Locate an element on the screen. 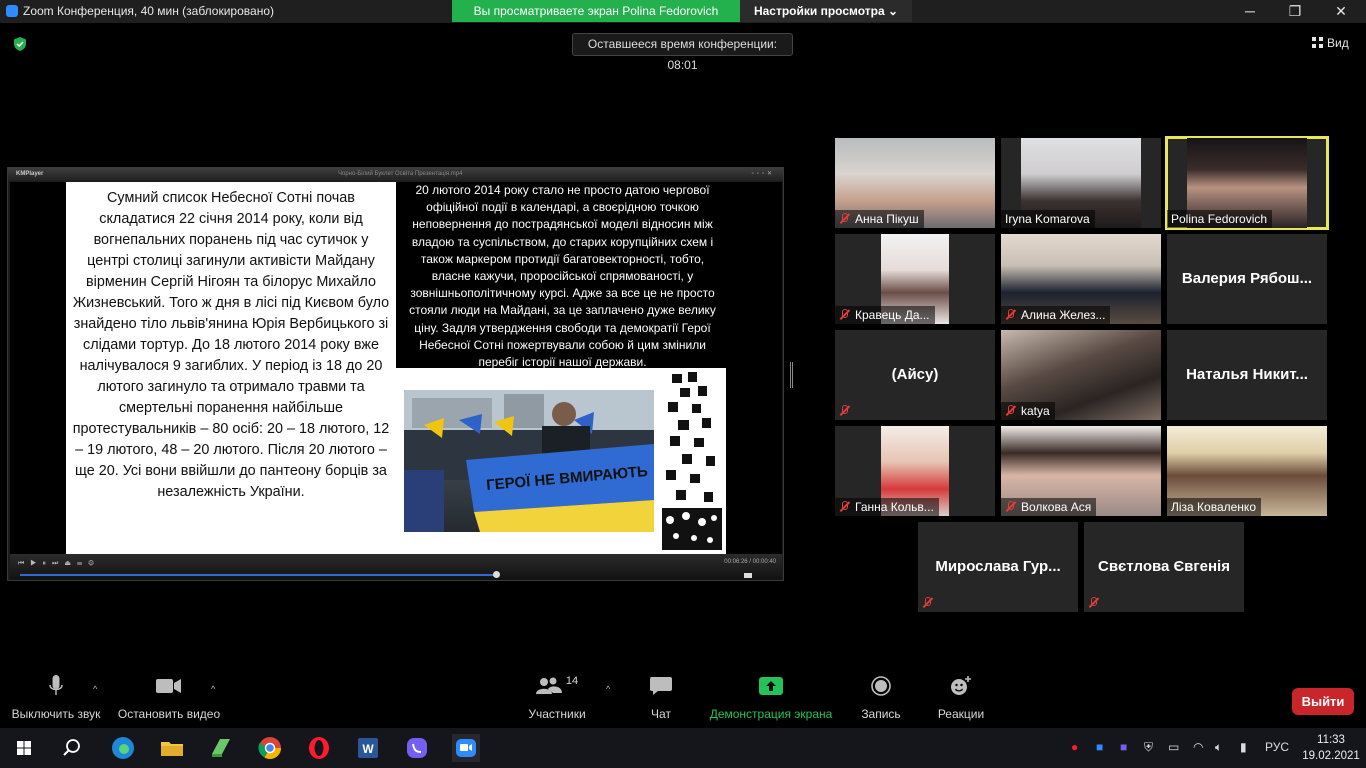  participant-tile: Свєтлова Євгенія is located at coordinates (1164, 567).